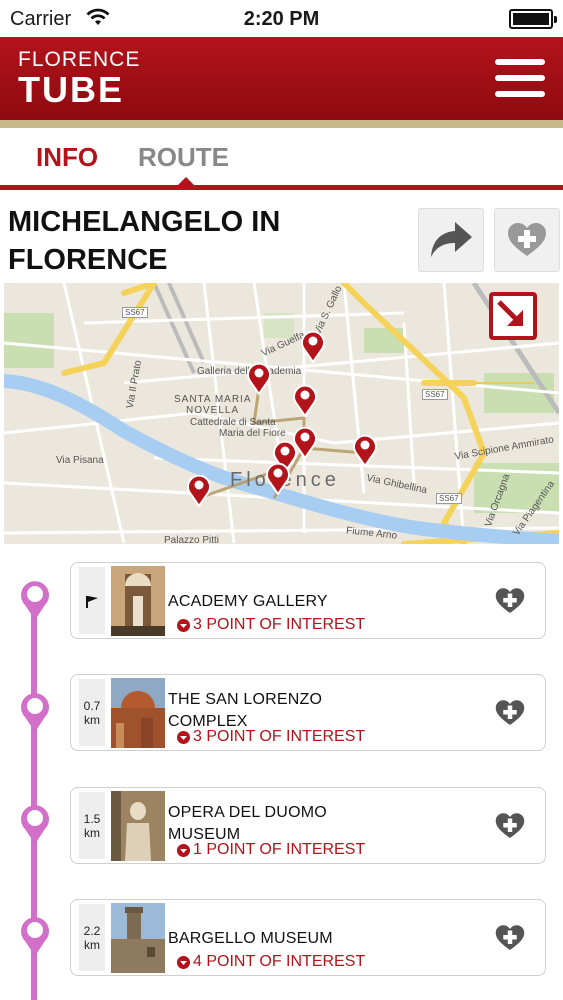 The height and width of the screenshot is (1000, 563). I want to click on stop-poi-count: 1 POINT OF INTEREST, so click(279, 850).